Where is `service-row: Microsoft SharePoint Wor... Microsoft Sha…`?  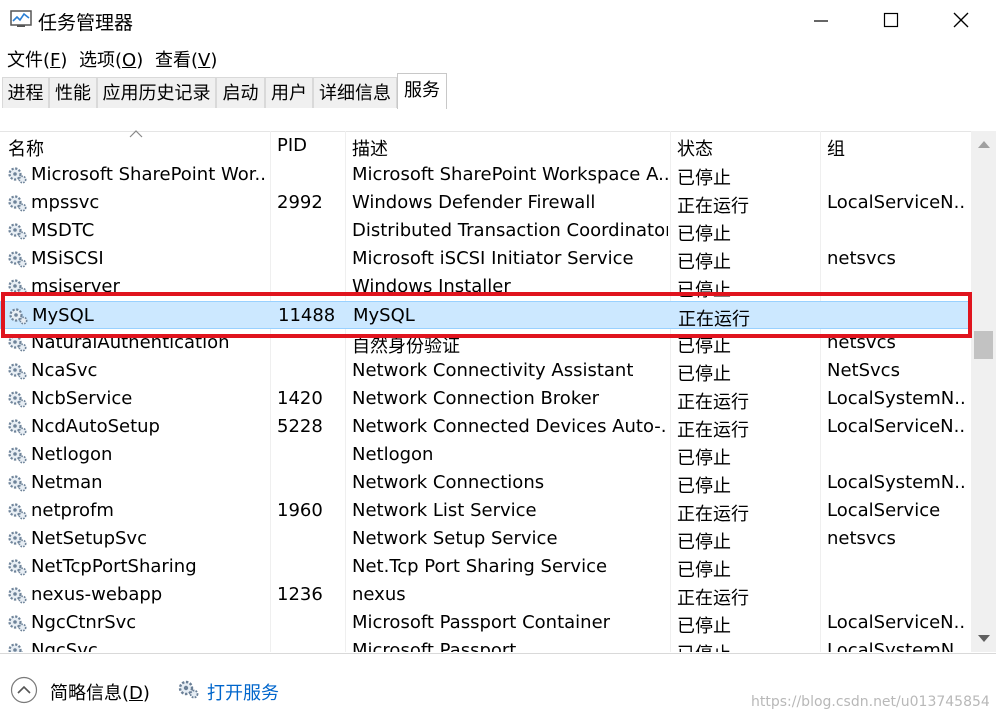 service-row: Microsoft SharePoint Wor... Microsoft Sha… is located at coordinates (485, 175).